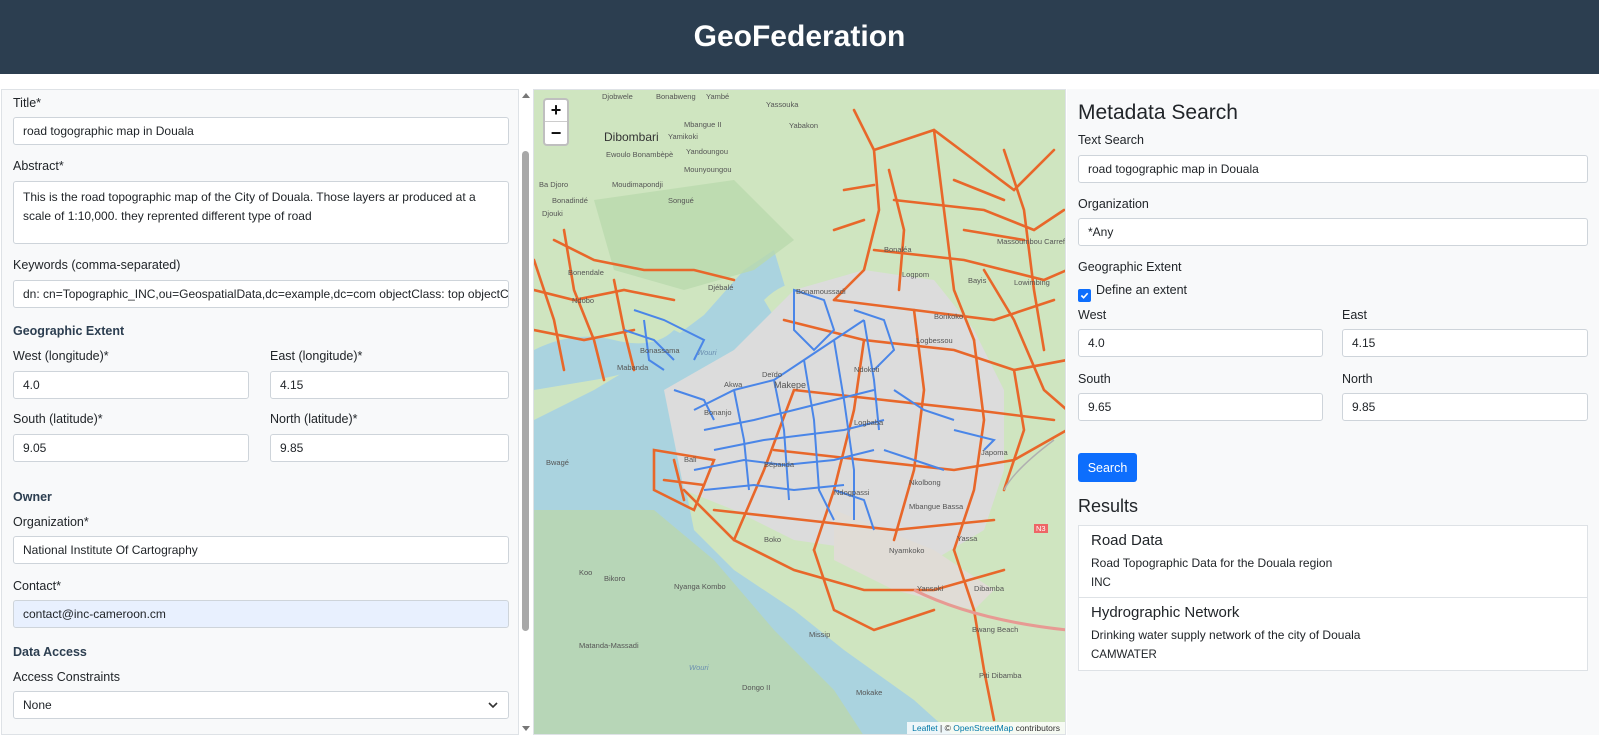  I want to click on leaflet-link: Leaflet, so click(925, 728).